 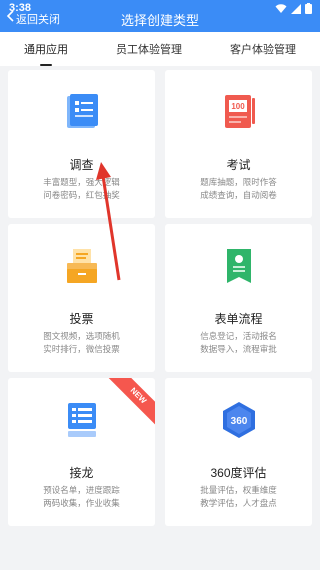 I want to click on card-description: 信息登记，活动报名 数据导入，流程审批, so click(x=238, y=343).